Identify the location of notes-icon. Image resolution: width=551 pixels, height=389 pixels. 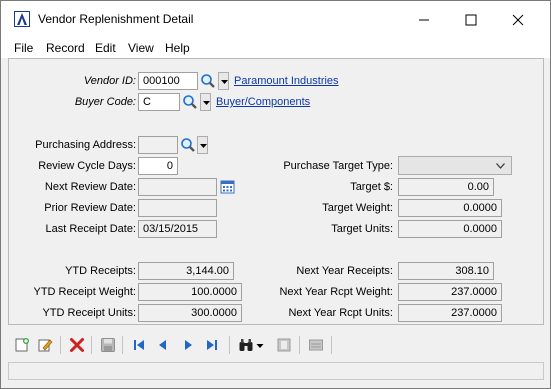
(284, 345).